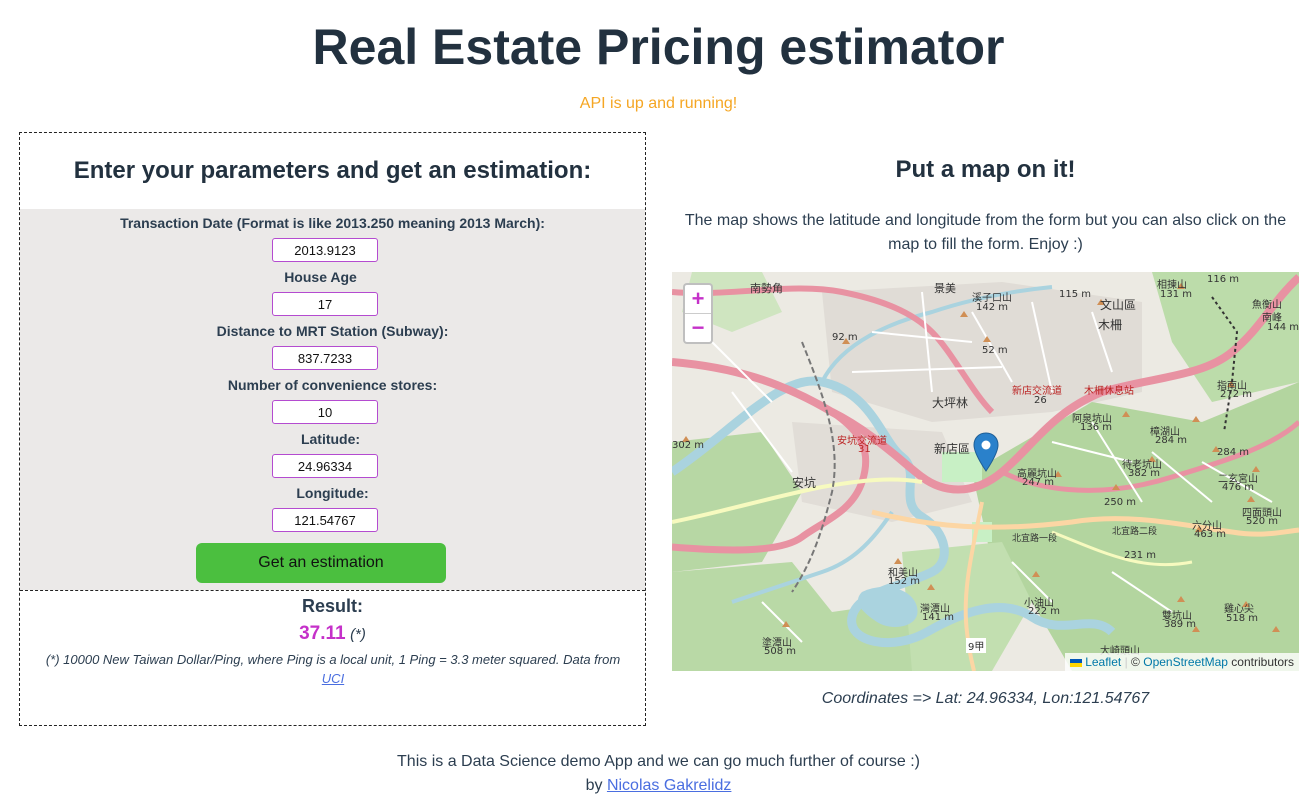  What do you see at coordinates (1262, 662) in the screenshot?
I see `attribution-contributors: contributors` at bounding box center [1262, 662].